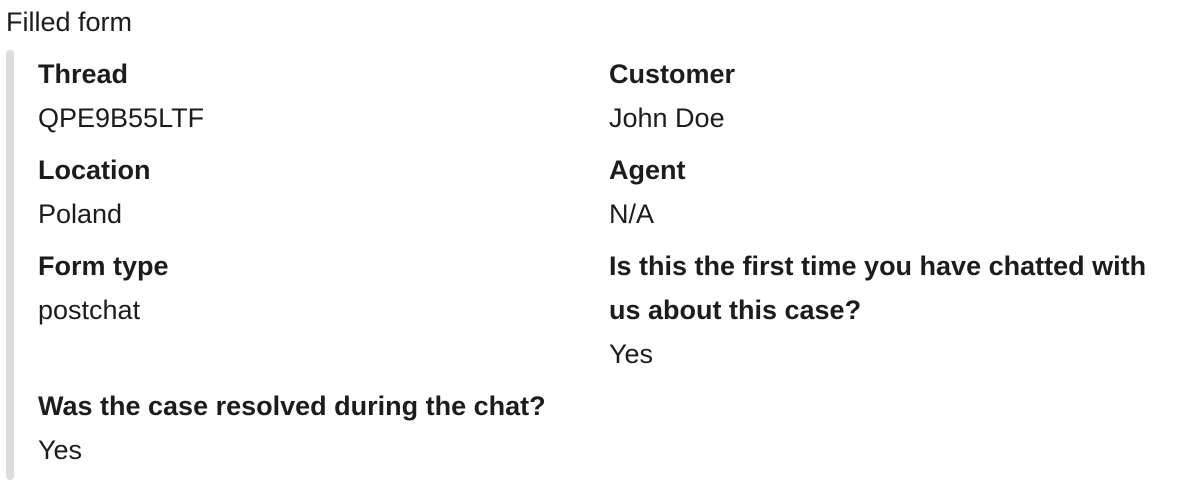 The width and height of the screenshot is (1200, 488). Describe the element at coordinates (60, 450) in the screenshot. I see `field-resolved-value: Yes` at that location.